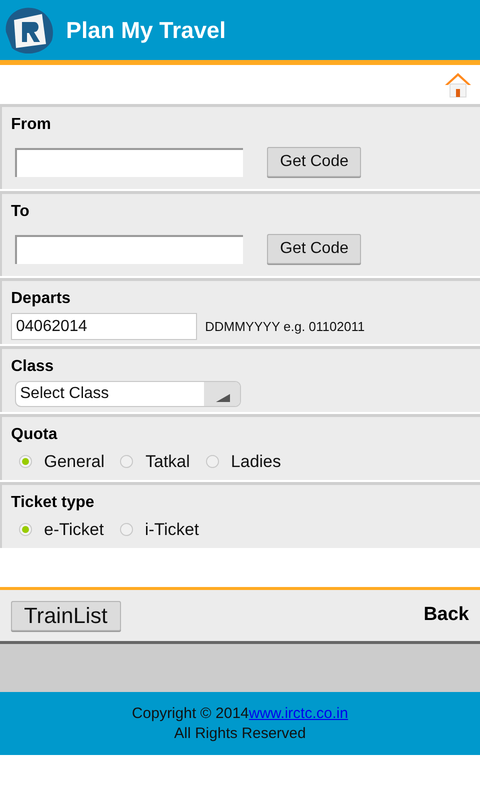 The image size is (480, 800). I want to click on date-format-hint: DDMMYYYY e.g. 01102011, so click(285, 327).